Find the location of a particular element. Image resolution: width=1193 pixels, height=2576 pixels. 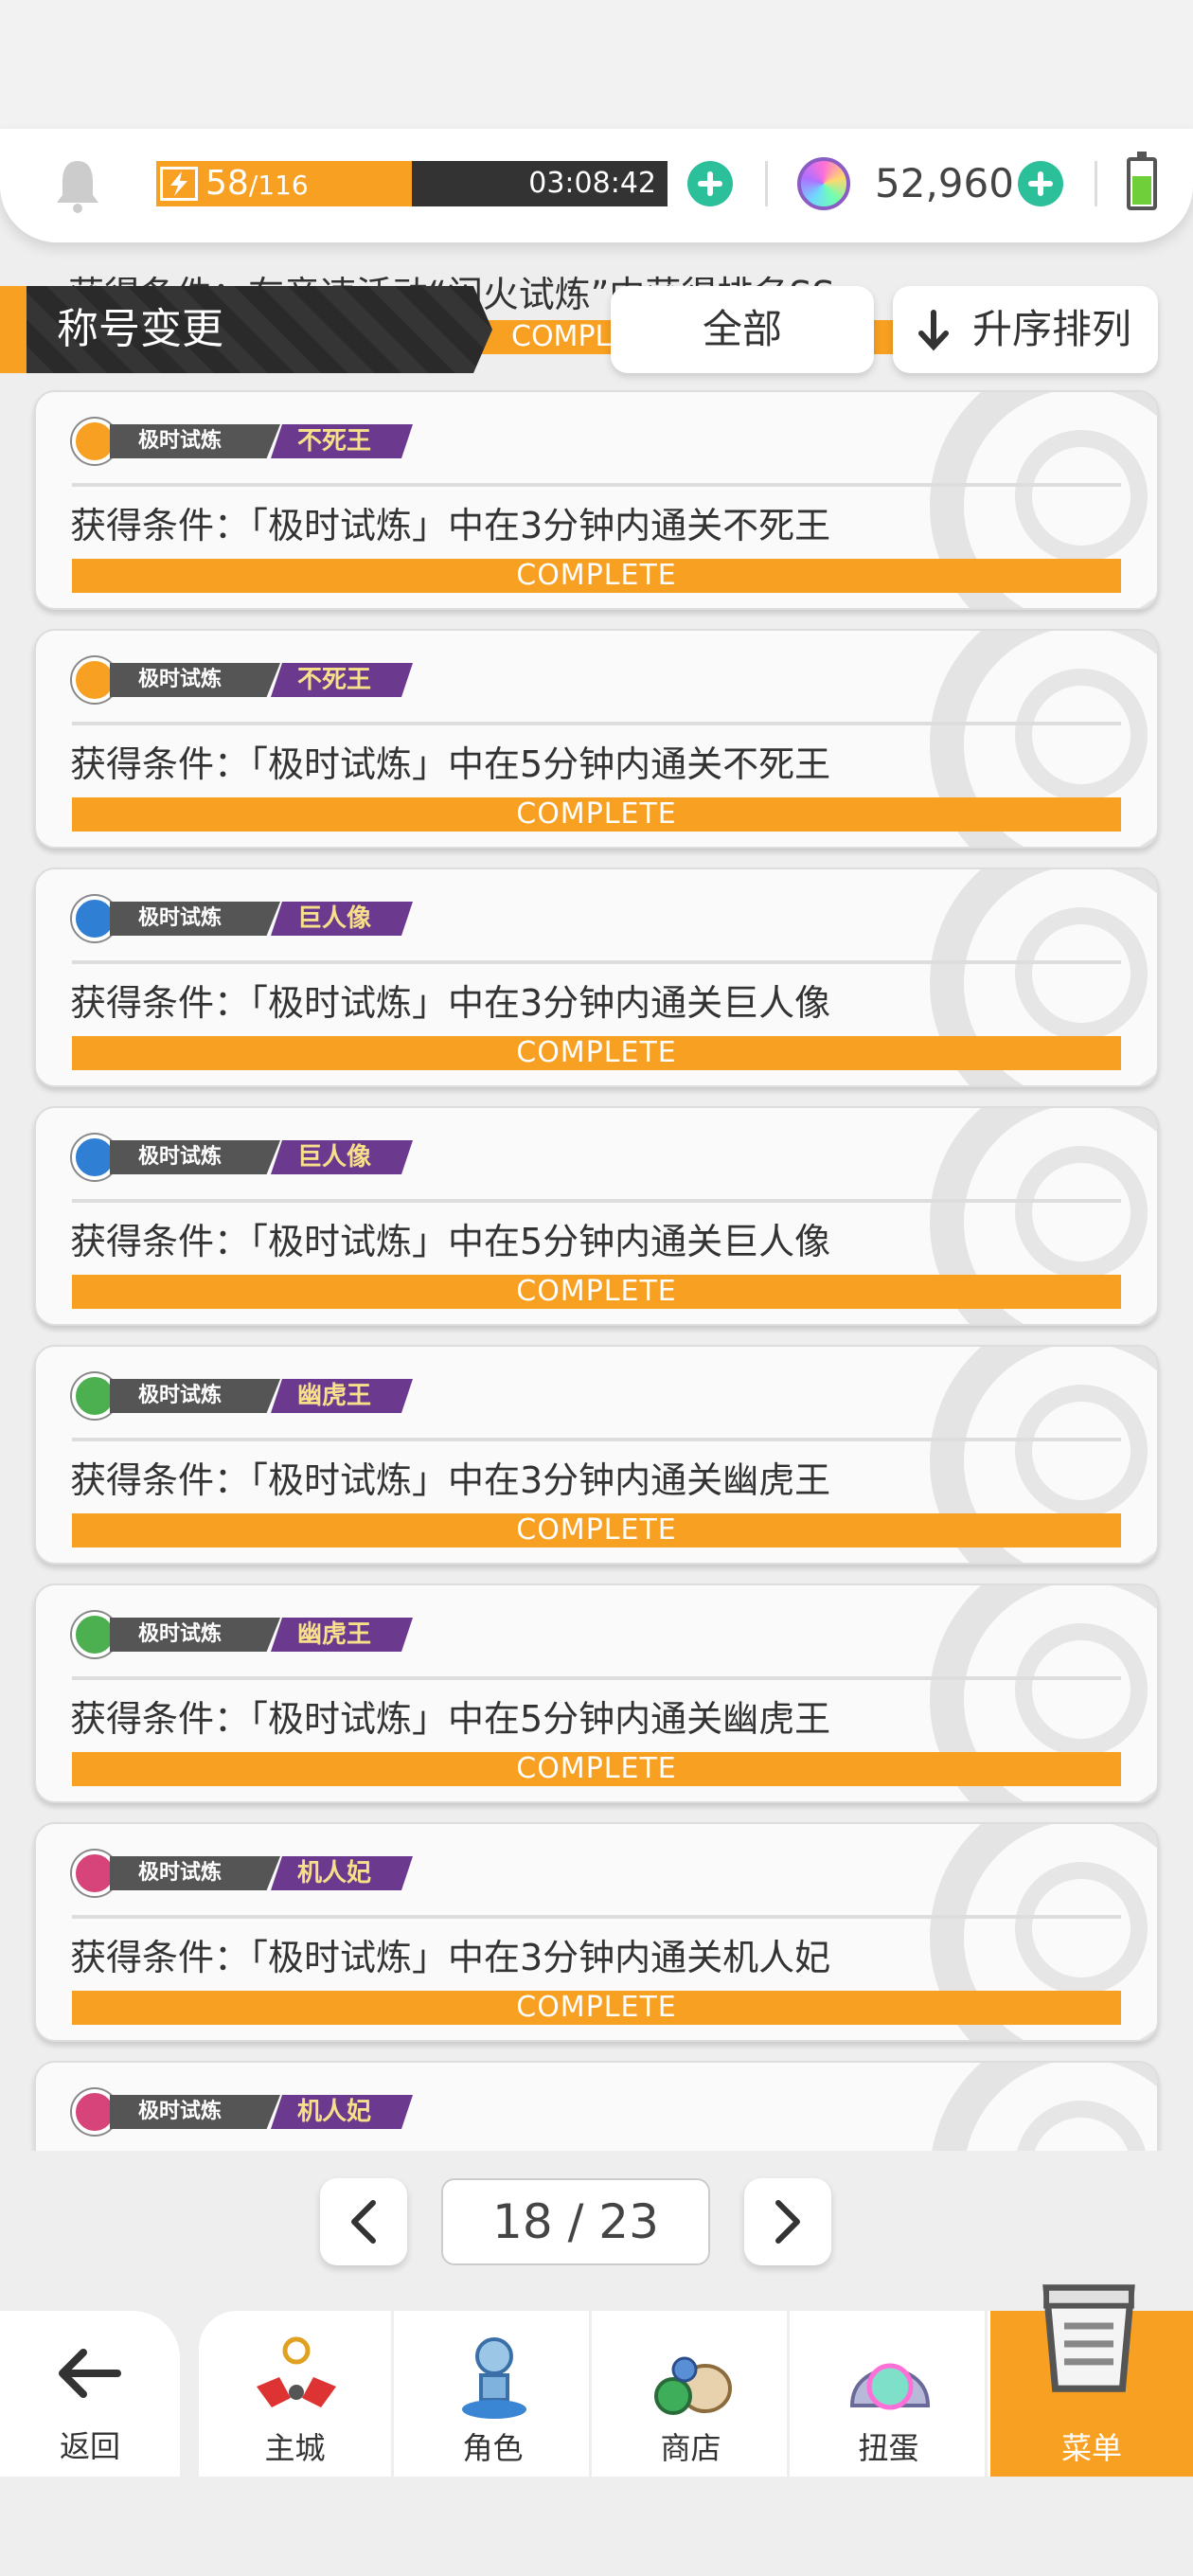

stamina-max: /116 is located at coordinates (278, 185).